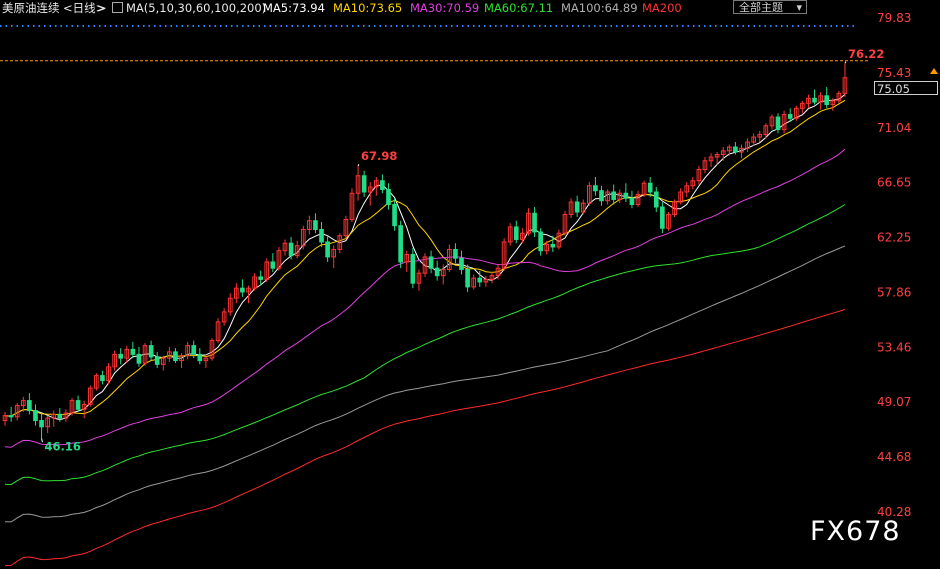 The width and height of the screenshot is (940, 569). Describe the element at coordinates (379, 156) in the screenshot. I see `mid-high-annotation: 67.98` at that location.